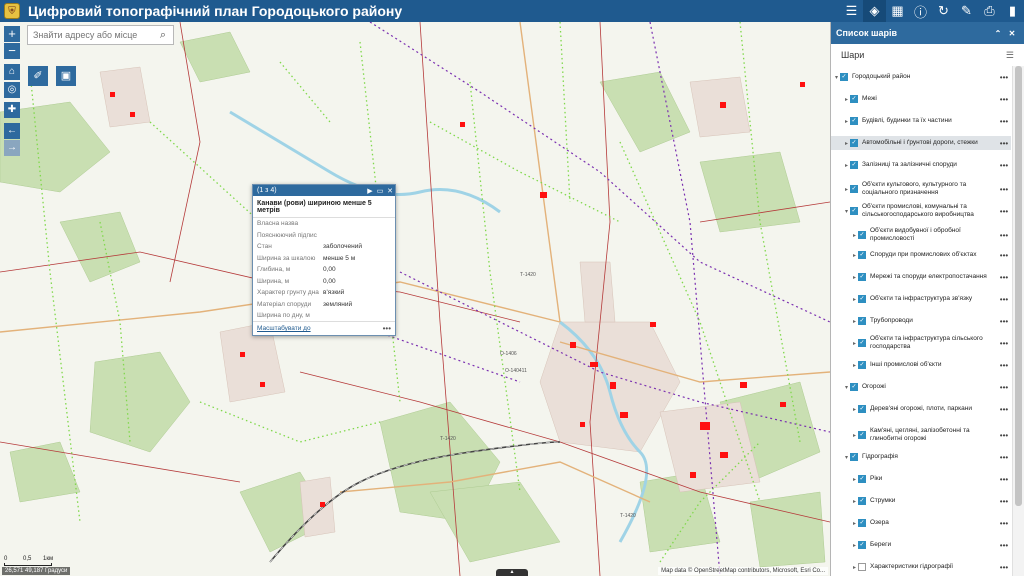  I want to click on layer-item: ▸ ✓ Ріки •••, so click(921, 479).